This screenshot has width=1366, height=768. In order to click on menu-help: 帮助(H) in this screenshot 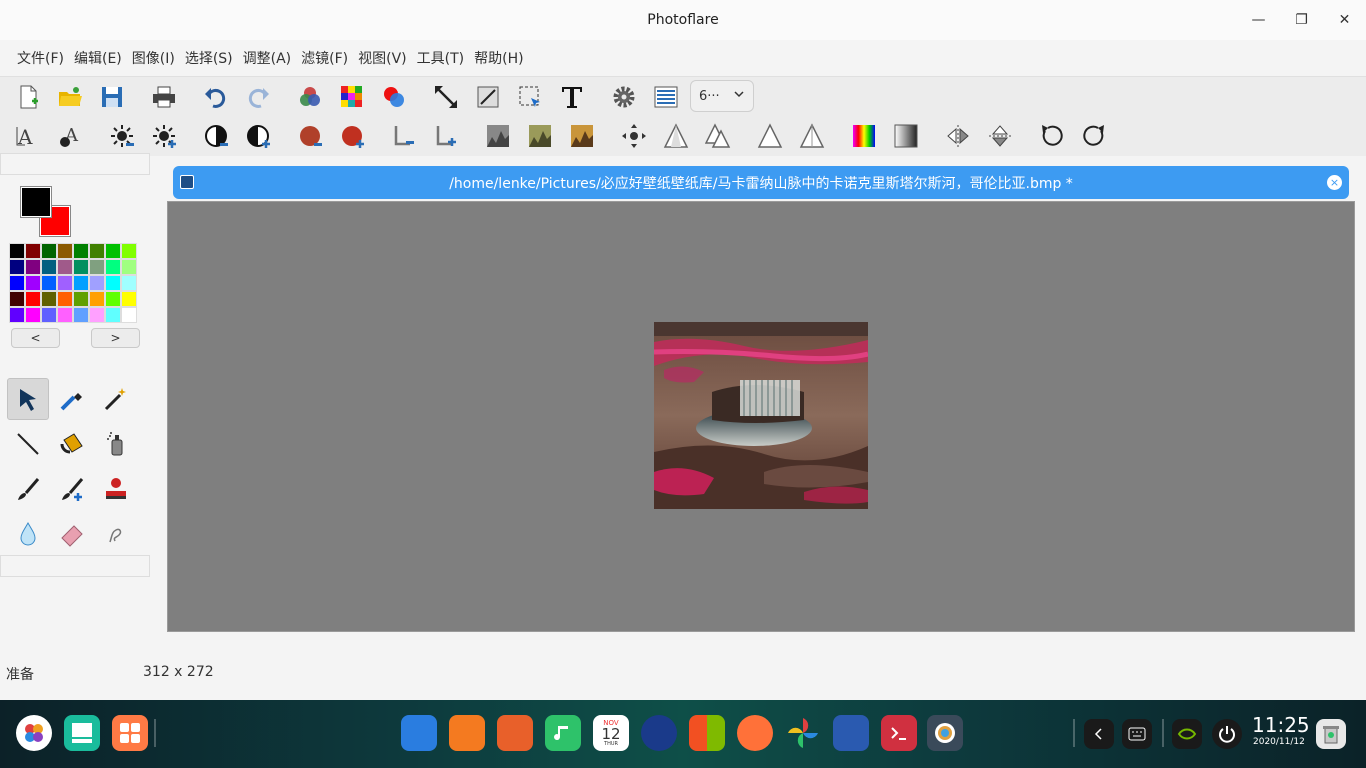, I will do `click(498, 58)`.